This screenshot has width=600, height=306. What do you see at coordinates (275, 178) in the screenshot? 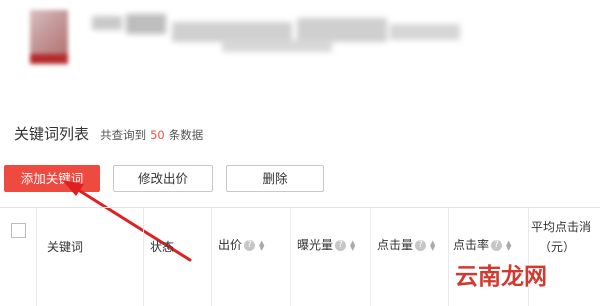
I see `delete-button: 删除` at bounding box center [275, 178].